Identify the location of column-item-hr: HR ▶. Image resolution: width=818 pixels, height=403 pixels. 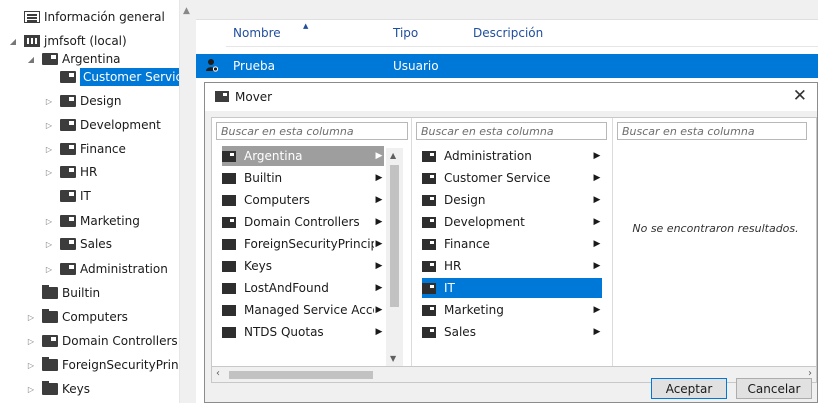
(512, 266).